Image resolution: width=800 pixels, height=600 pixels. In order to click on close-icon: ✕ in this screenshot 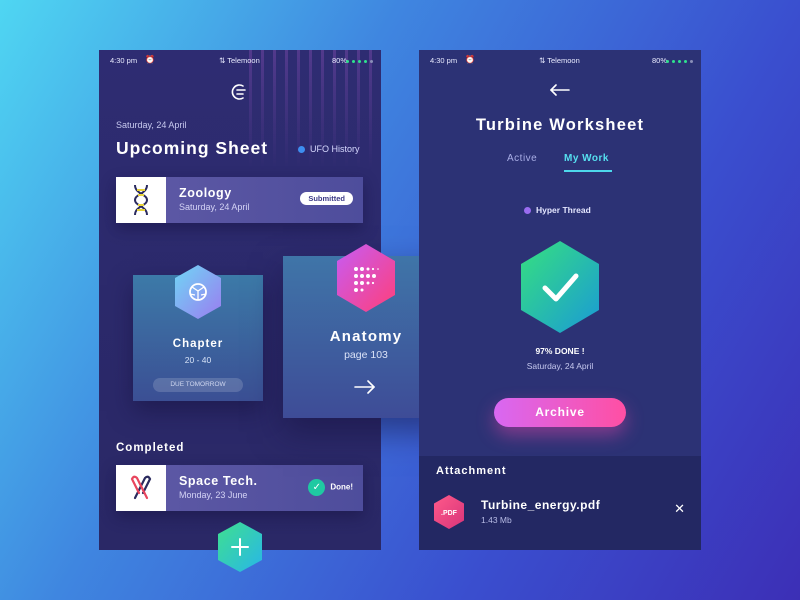, I will do `click(679, 509)`.